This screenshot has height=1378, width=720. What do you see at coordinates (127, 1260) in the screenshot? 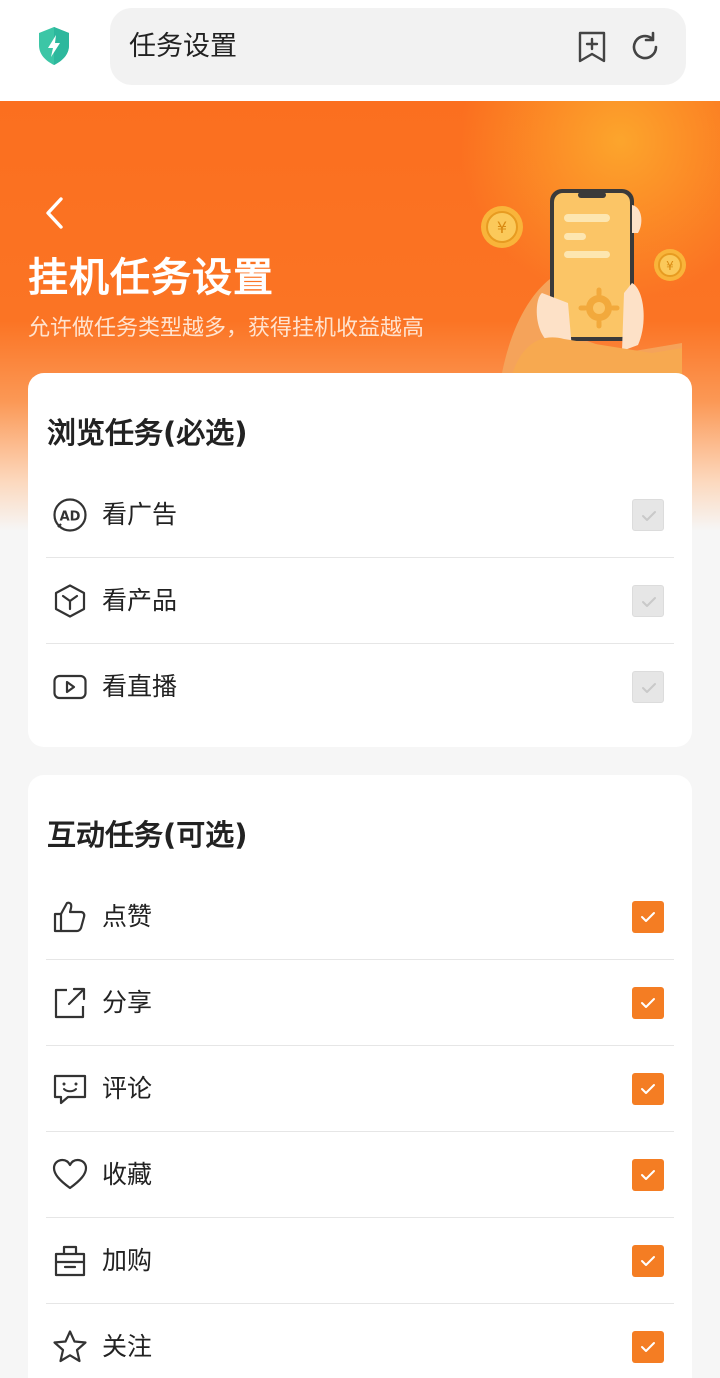
I see `task-label: 加购` at bounding box center [127, 1260].